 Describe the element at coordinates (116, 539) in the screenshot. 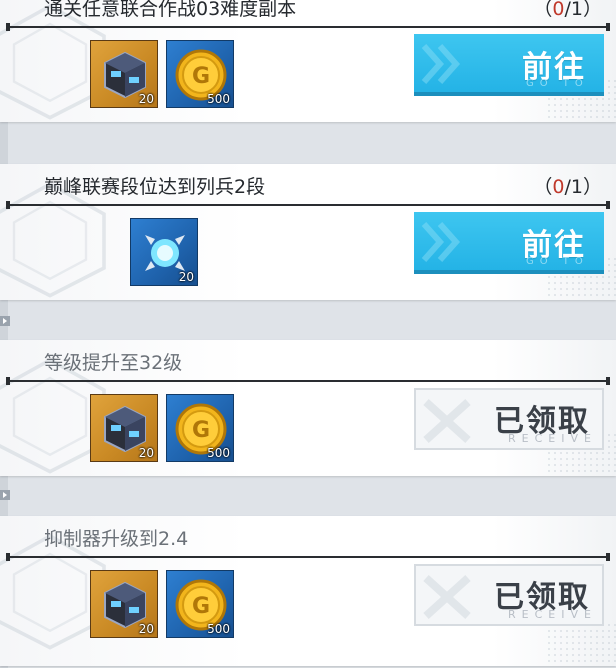

I see `task-title: 抑制器升级到2.4` at that location.